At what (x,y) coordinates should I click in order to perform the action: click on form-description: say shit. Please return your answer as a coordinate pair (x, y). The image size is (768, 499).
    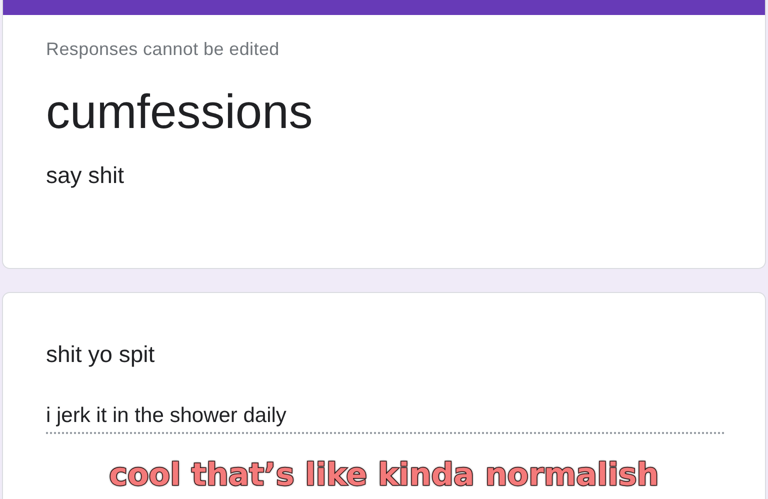
    Looking at the image, I should click on (85, 175).